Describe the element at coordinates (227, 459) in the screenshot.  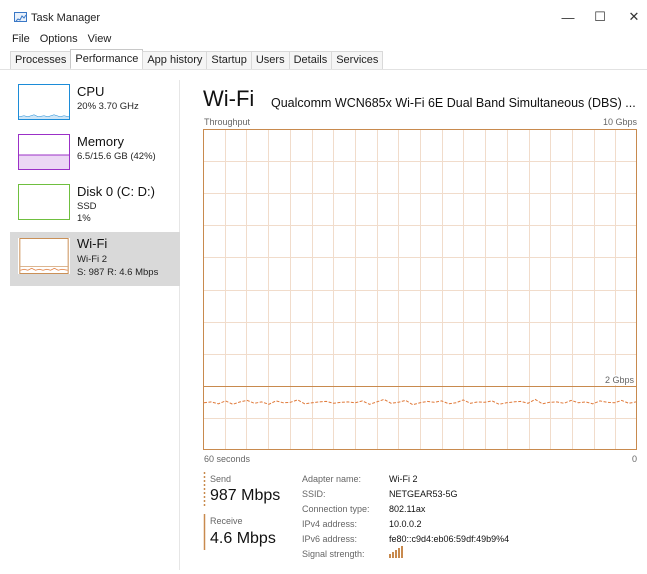
I see `time-span-label: 60 seconds` at that location.